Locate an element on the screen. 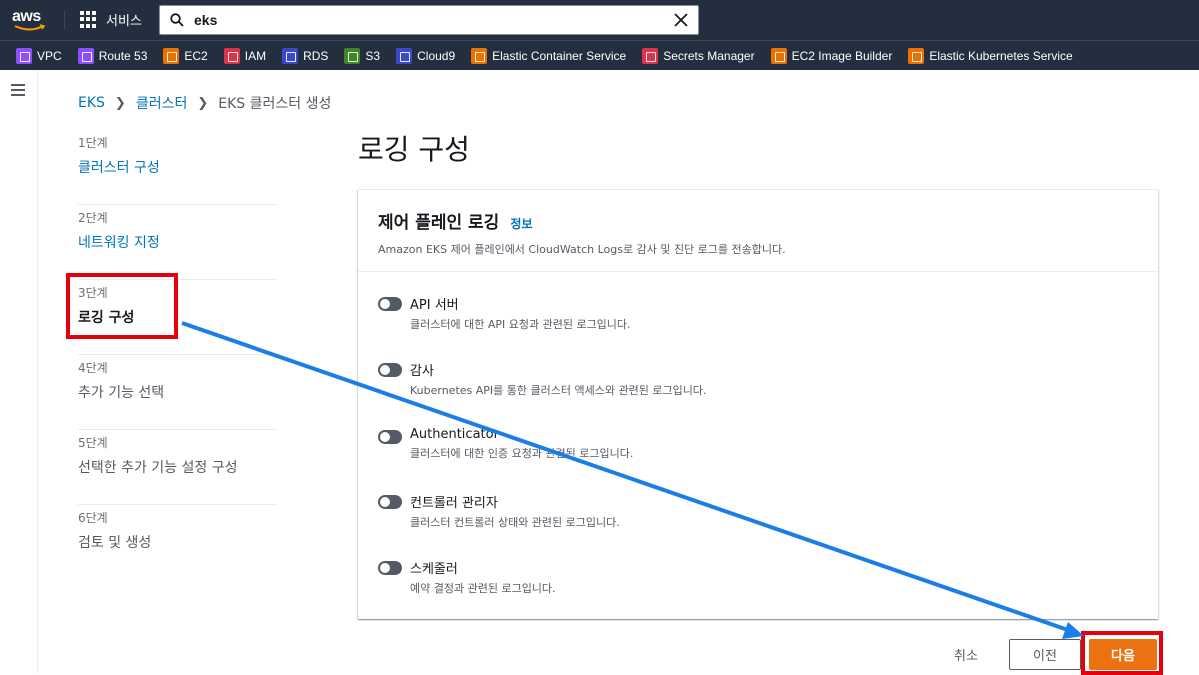  step-number: 6단계 is located at coordinates (93, 518).